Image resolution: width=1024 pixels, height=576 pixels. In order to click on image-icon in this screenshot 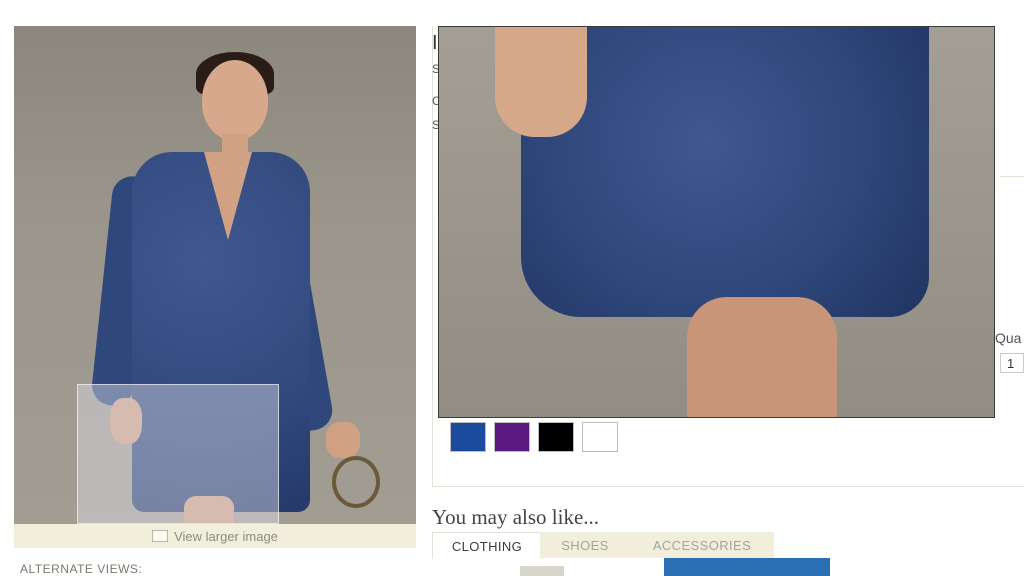, I will do `click(160, 536)`.